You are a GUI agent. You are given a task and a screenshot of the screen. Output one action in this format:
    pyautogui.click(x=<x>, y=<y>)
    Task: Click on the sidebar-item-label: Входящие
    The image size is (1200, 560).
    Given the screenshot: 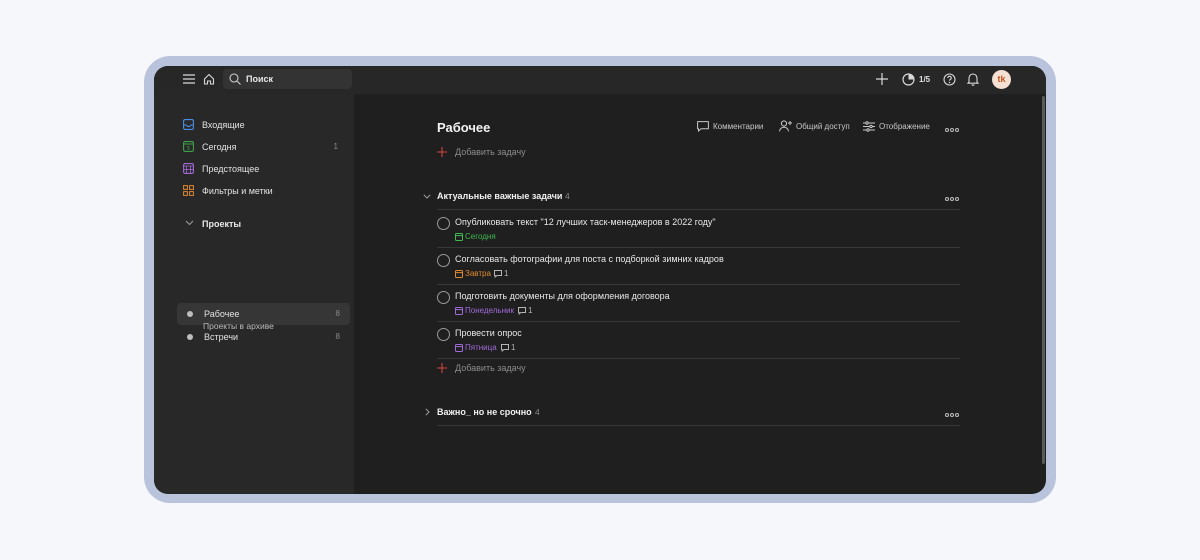 What is the action you would take?
    pyautogui.click(x=223, y=125)
    